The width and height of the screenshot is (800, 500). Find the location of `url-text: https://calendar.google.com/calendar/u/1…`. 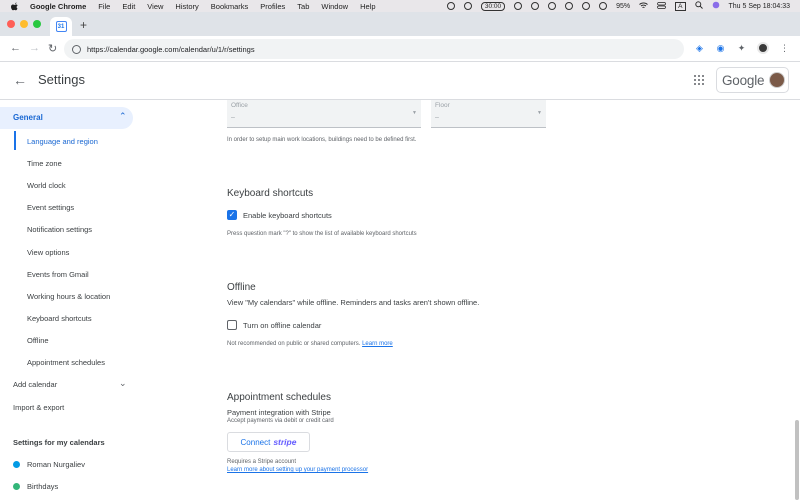

url-text: https://calendar.google.com/calendar/u/1… is located at coordinates (171, 49).